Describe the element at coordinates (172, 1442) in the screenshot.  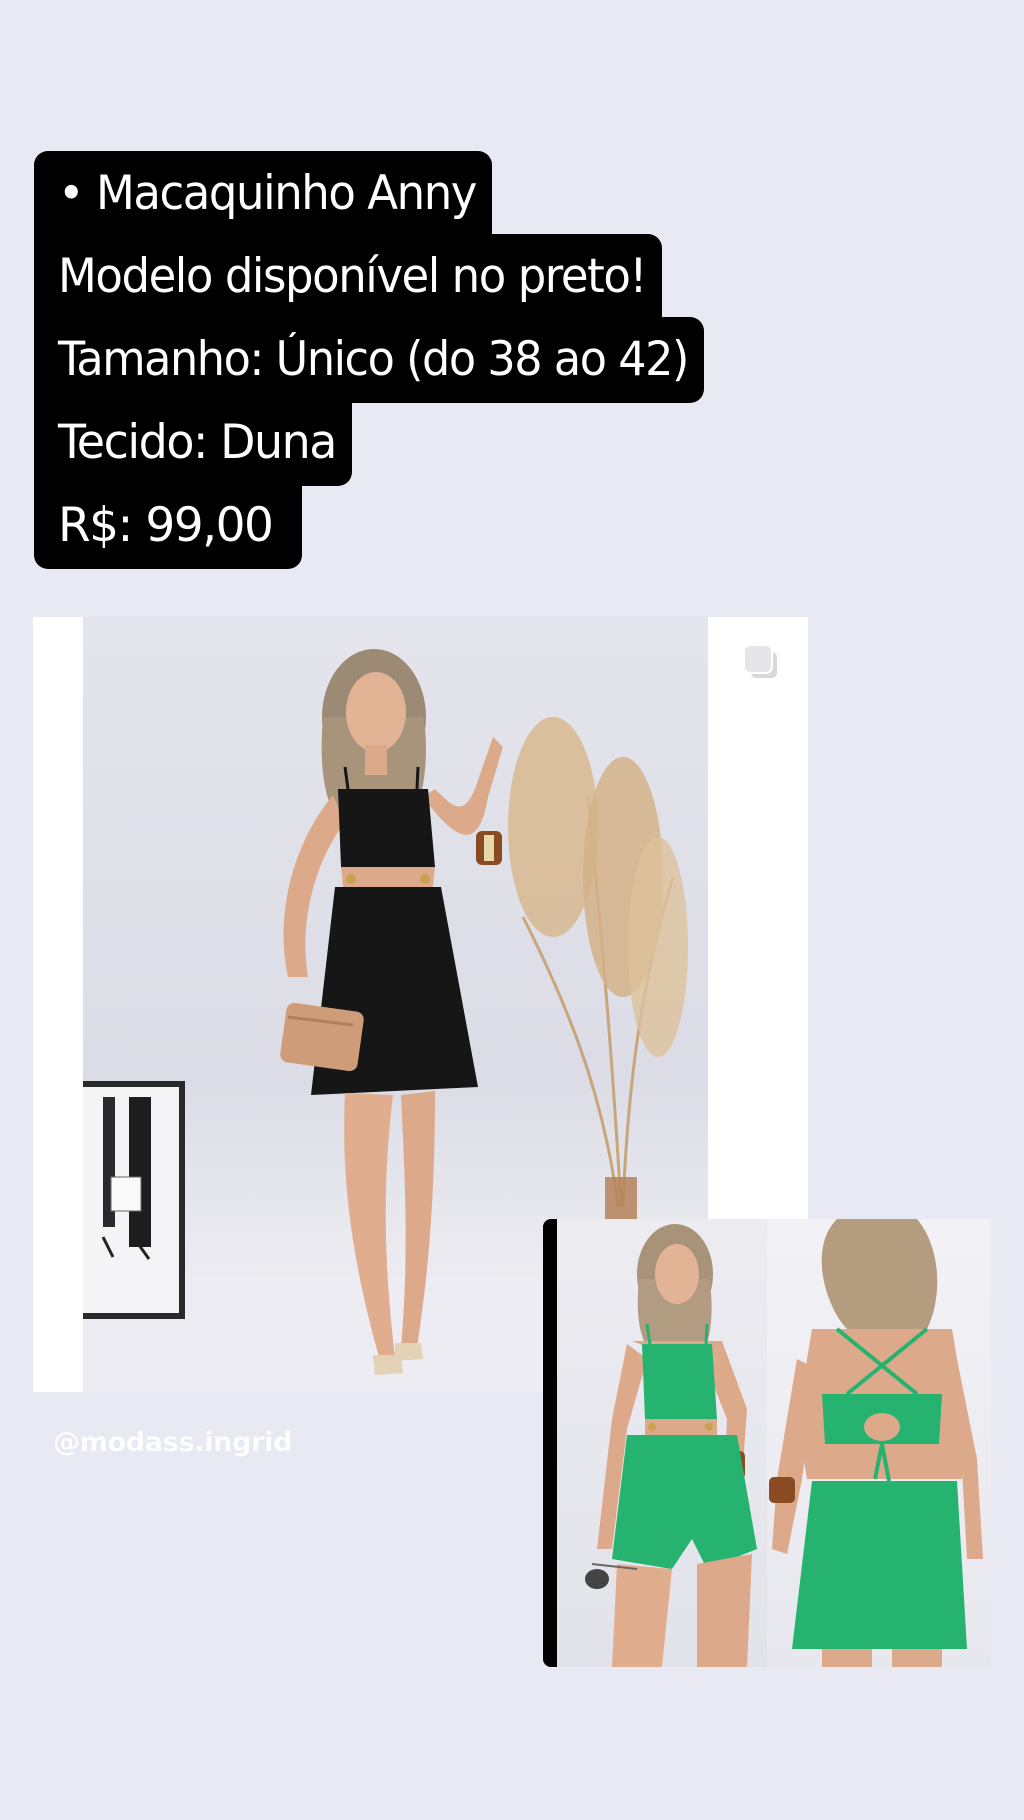
I see `account-handle: @modass.ingrid` at that location.